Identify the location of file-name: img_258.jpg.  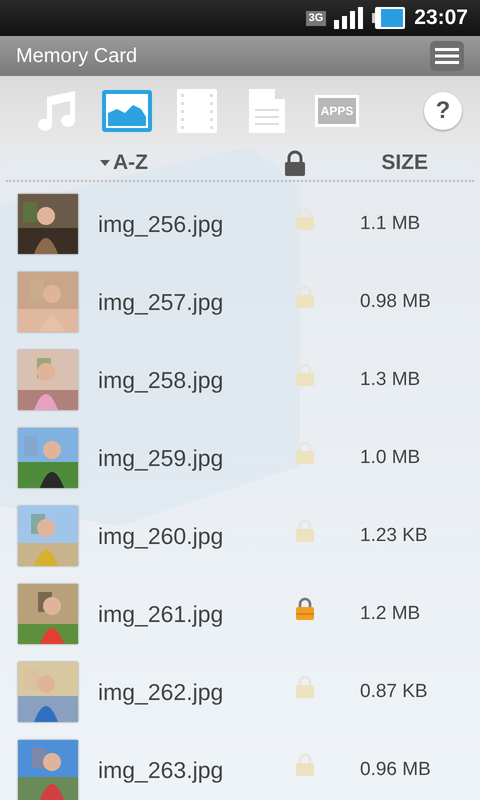
(161, 380).